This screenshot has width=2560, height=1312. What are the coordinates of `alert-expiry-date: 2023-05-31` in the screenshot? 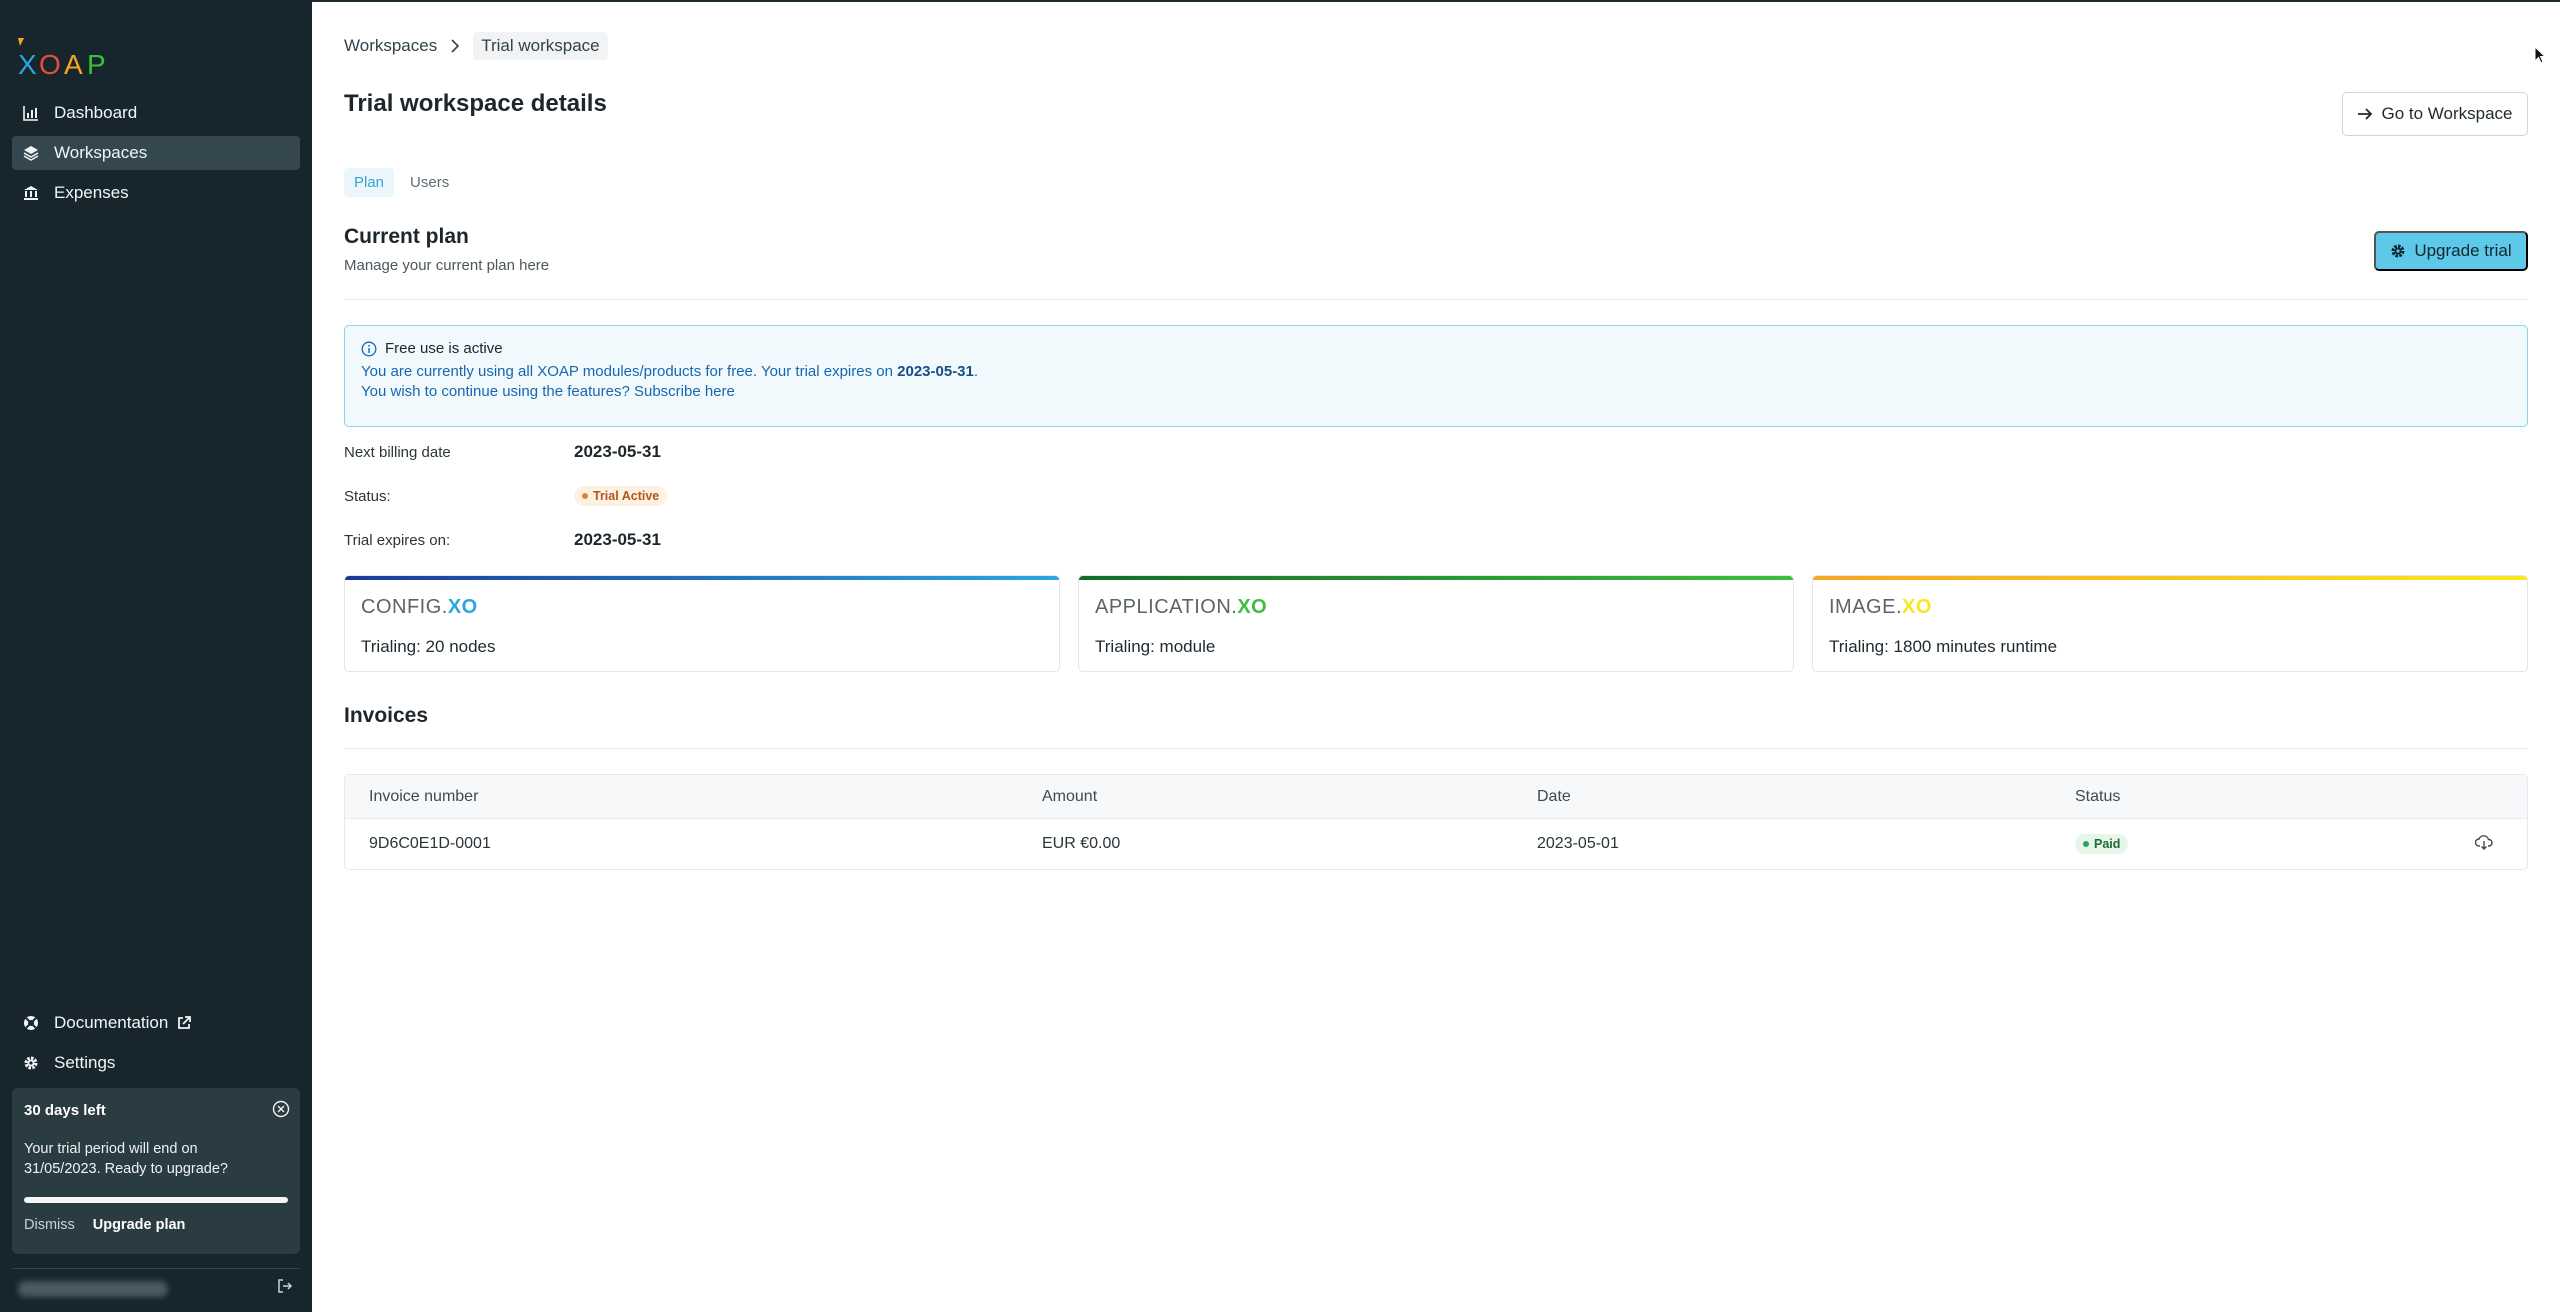 It's located at (935, 371).